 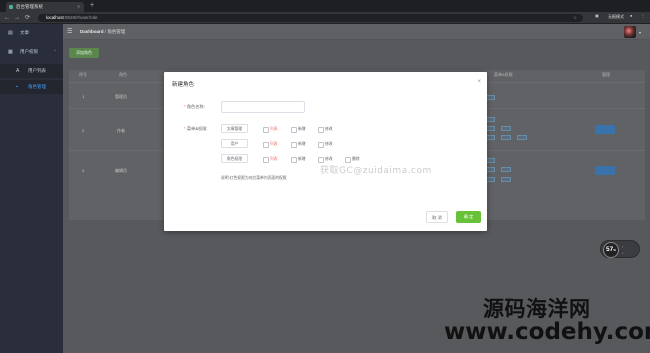 What do you see at coordinates (575, 18) in the screenshot?
I see `bookmark-star-icon: ☆` at bounding box center [575, 18].